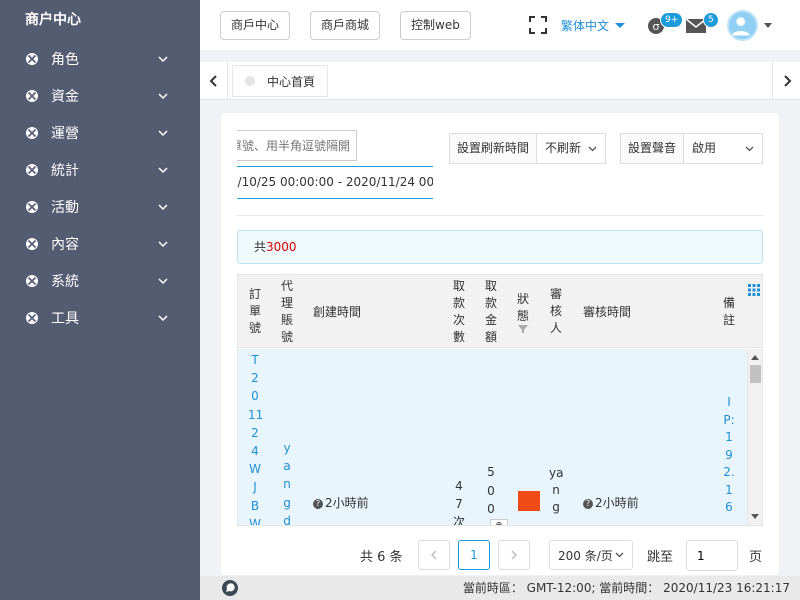  I want to click on scroll-up-icon, so click(755, 357).